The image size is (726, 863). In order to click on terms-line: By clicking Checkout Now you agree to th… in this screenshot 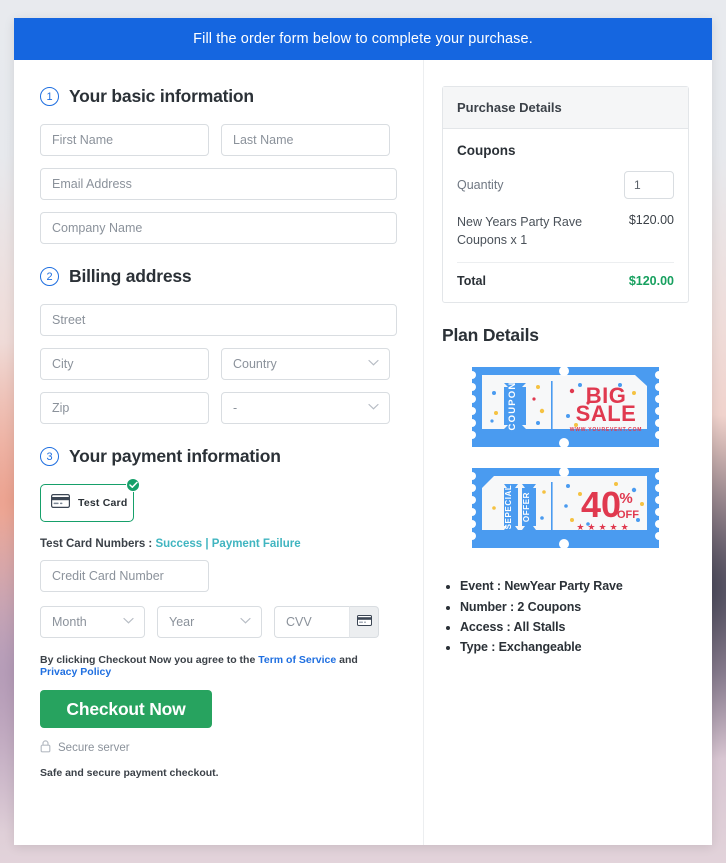, I will do `click(218, 666)`.